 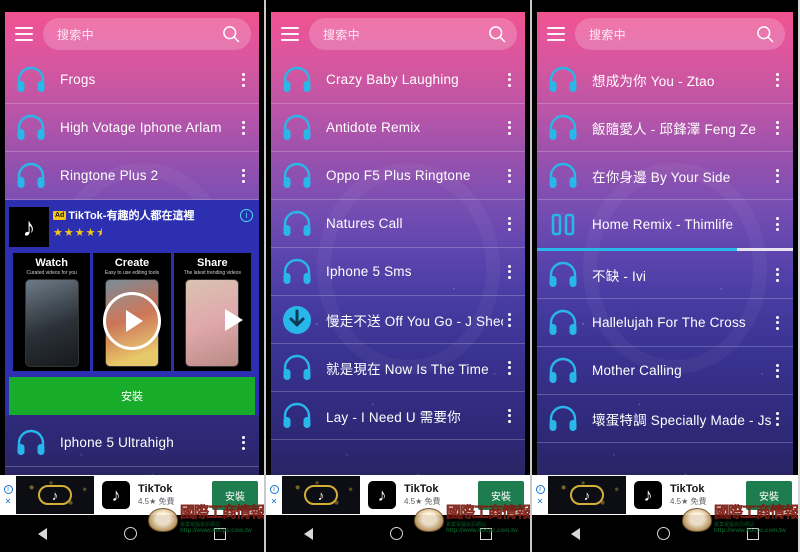 What do you see at coordinates (398, 416) in the screenshot?
I see `list-item: Lay - I Need U 需要你` at bounding box center [398, 416].